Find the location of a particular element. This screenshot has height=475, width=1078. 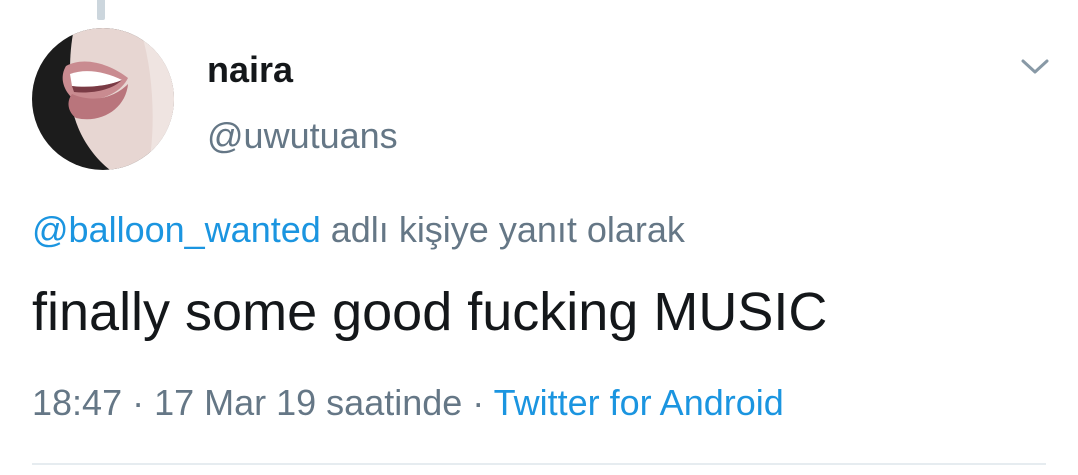

tweet-time: 18:47 is located at coordinates (77, 402).